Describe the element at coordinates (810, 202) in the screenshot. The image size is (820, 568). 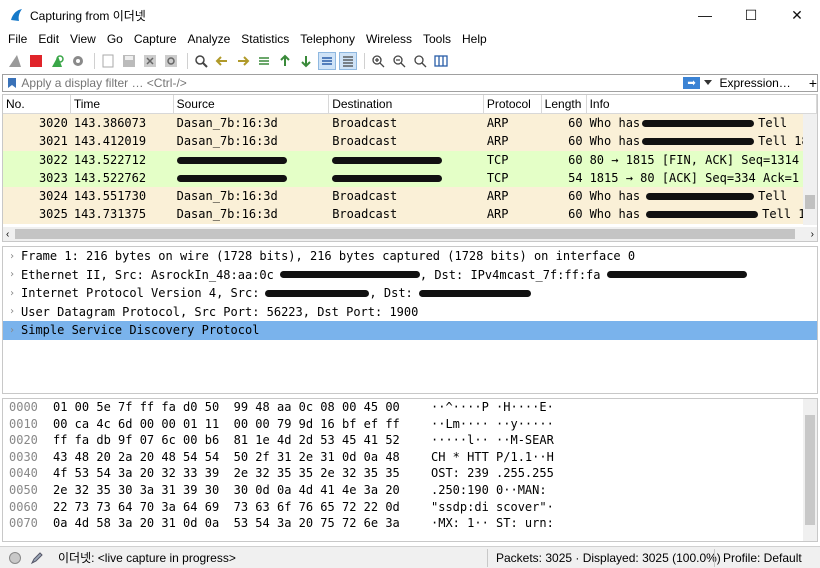
I see `packet-list-scroll-thumb` at that location.